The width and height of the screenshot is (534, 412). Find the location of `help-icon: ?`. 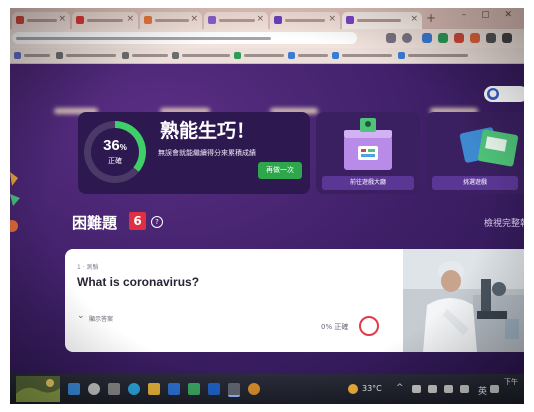

help-icon: ? is located at coordinates (157, 222).